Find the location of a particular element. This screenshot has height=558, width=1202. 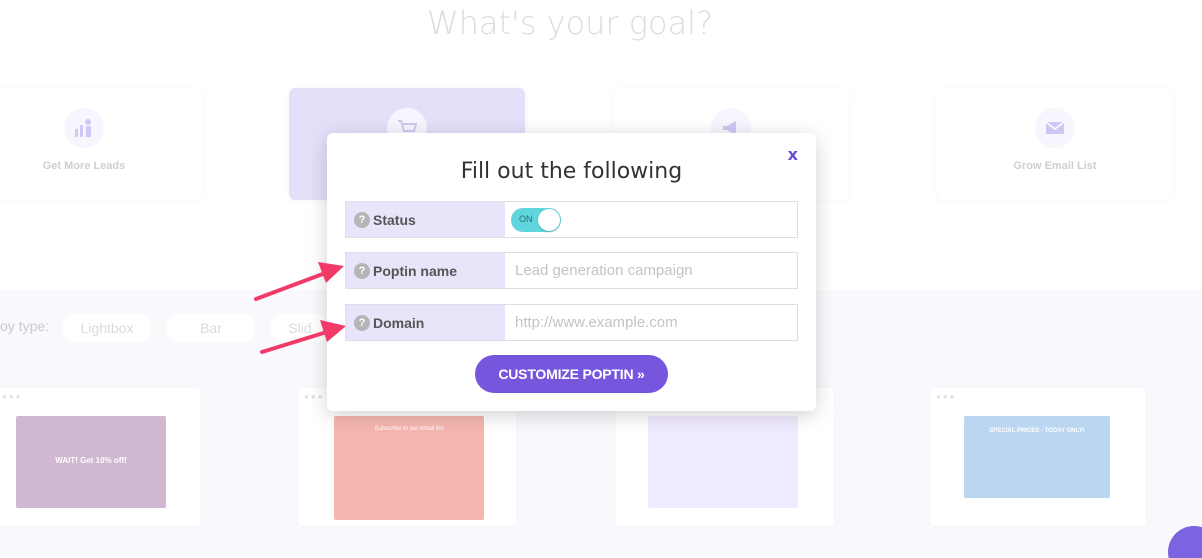

template-thumb-4: ●●● SPECIAL PRICES - TODAY ONLY! is located at coordinates (1038, 457).